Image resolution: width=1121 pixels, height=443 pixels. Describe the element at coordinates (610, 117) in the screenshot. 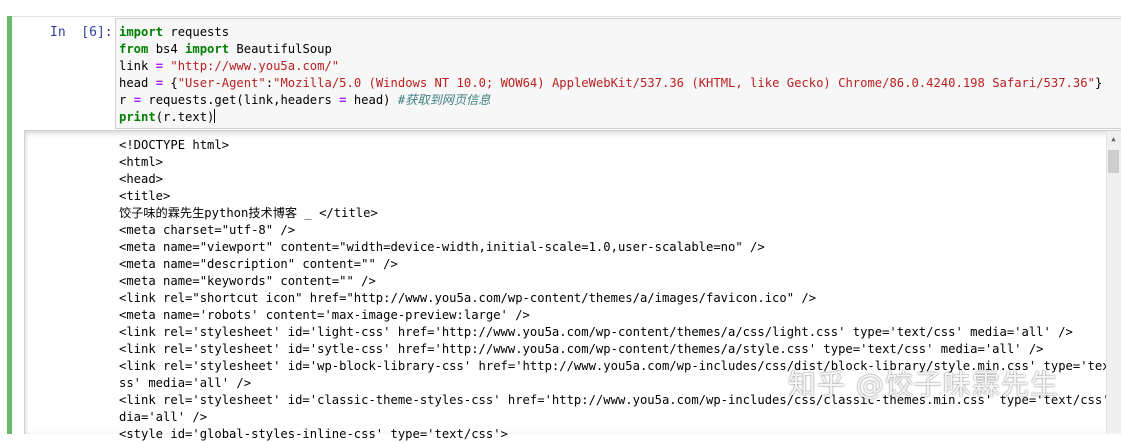

I see `code-line: print(r.text)` at that location.